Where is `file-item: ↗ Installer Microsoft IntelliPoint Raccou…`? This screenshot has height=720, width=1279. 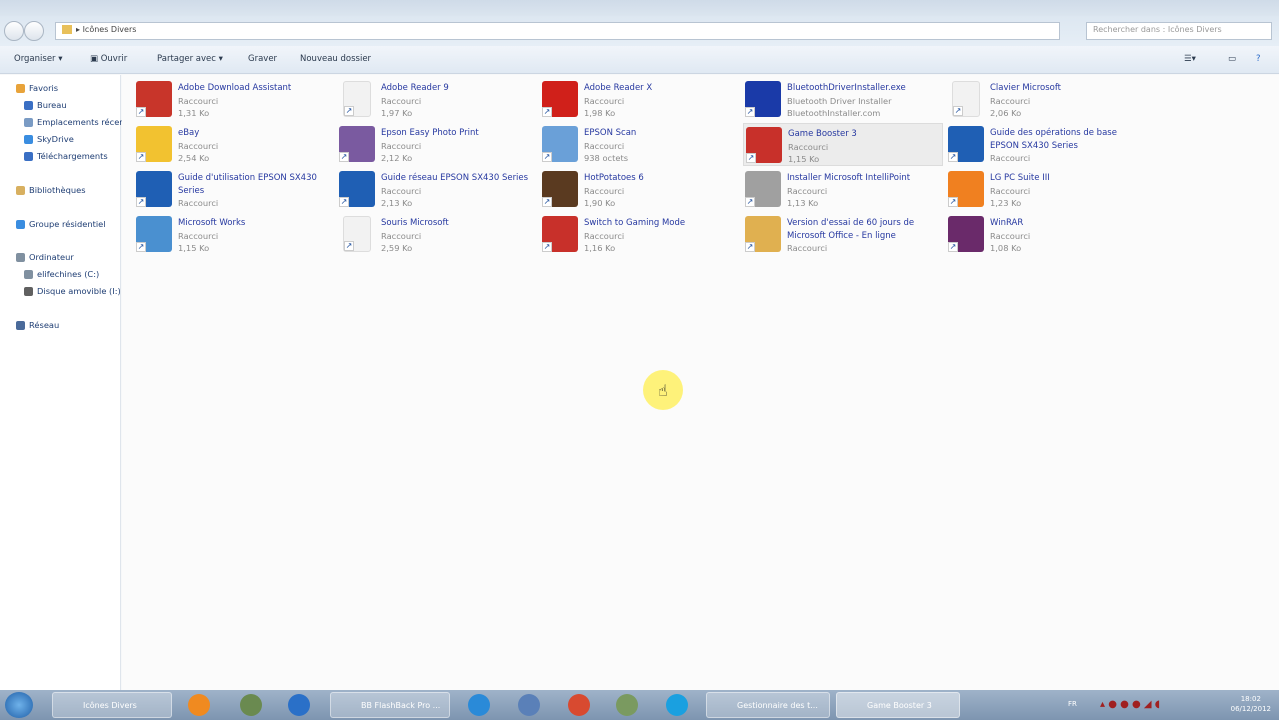
file-item: ↗ Installer Microsoft IntelliPoint Raccou… is located at coordinates (843, 189).